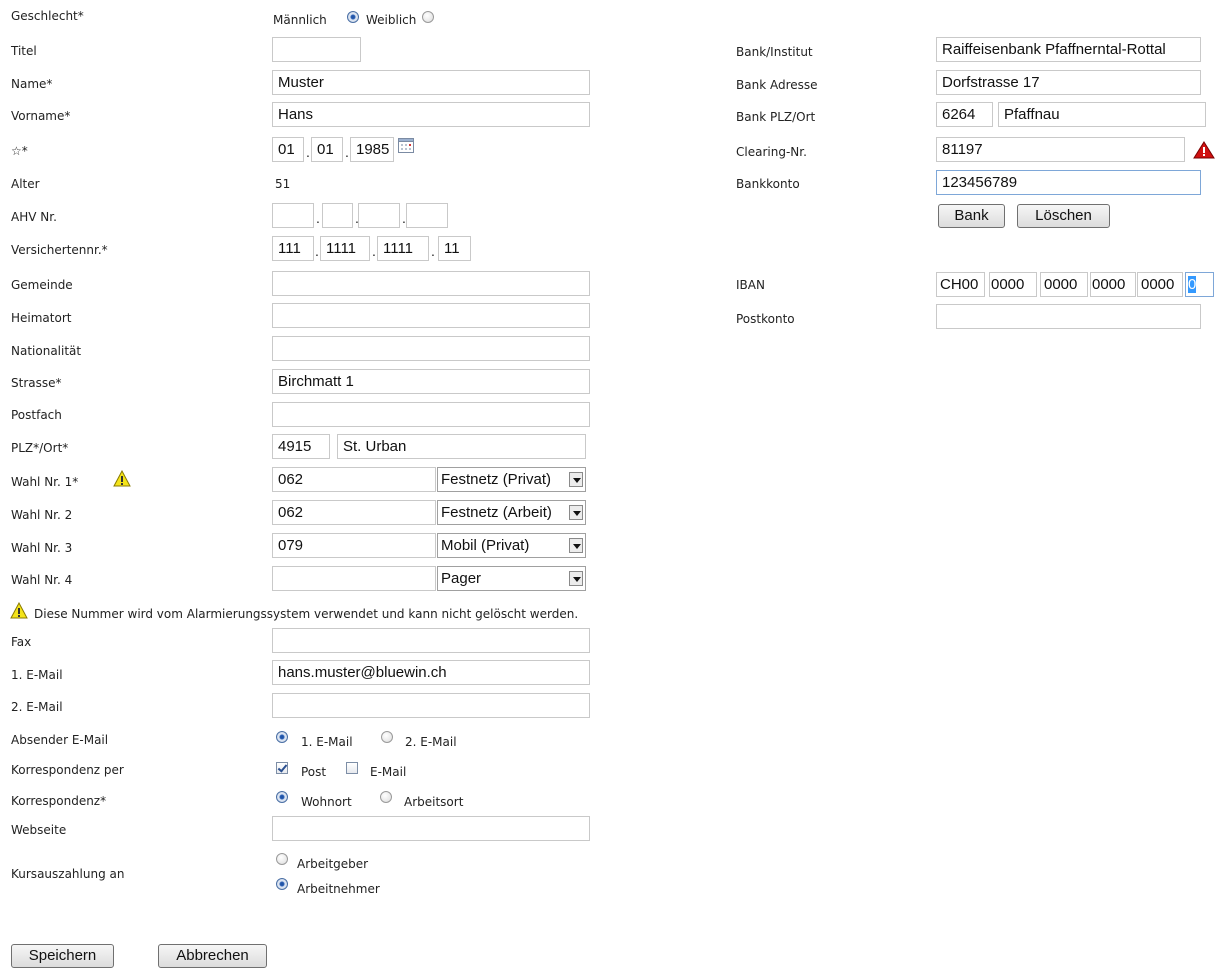 Image resolution: width=1221 pixels, height=970 pixels. I want to click on plz-ort-label: PLZ*/Ort*, so click(40, 448).